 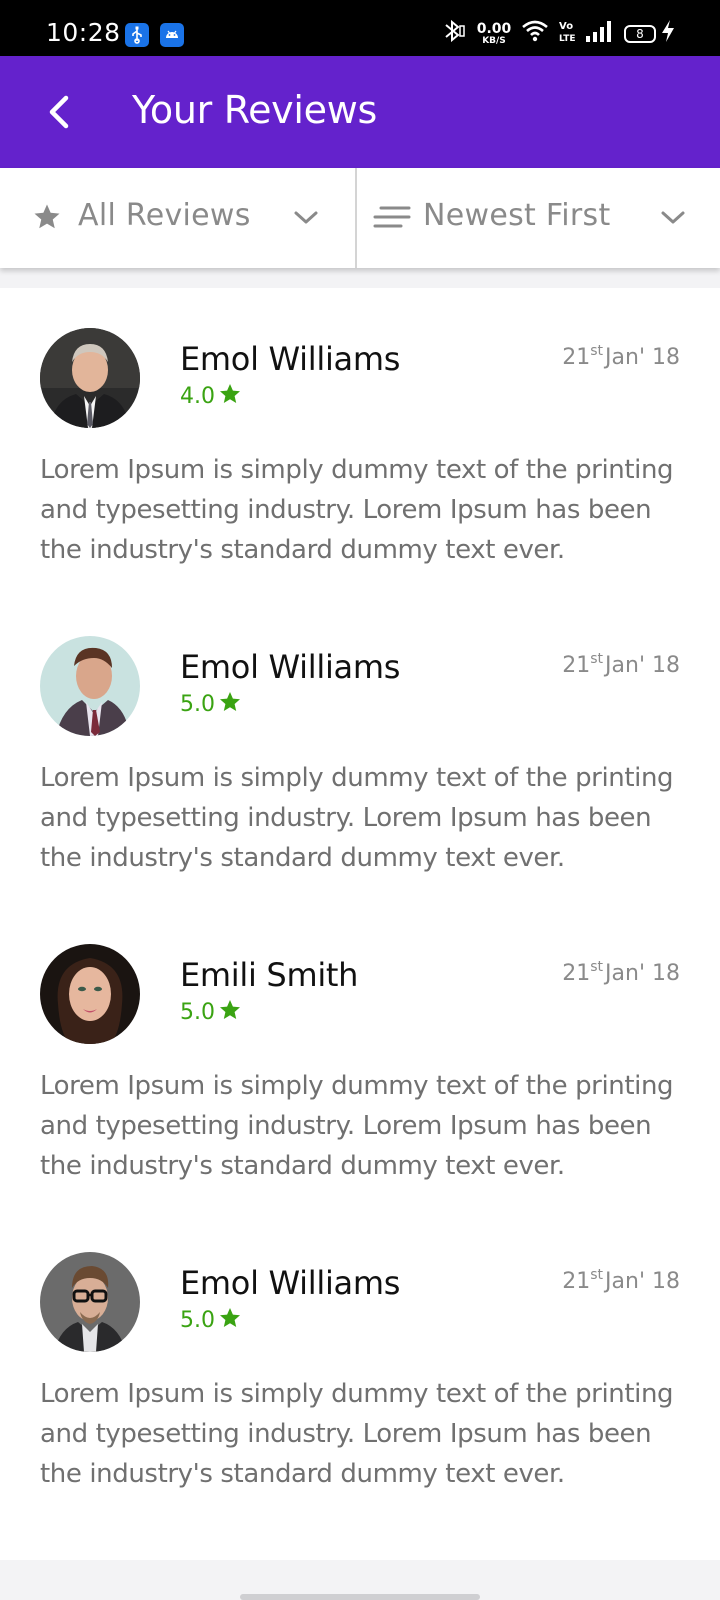 I want to click on app-bar: Your Reviews, so click(x=360, y=112).